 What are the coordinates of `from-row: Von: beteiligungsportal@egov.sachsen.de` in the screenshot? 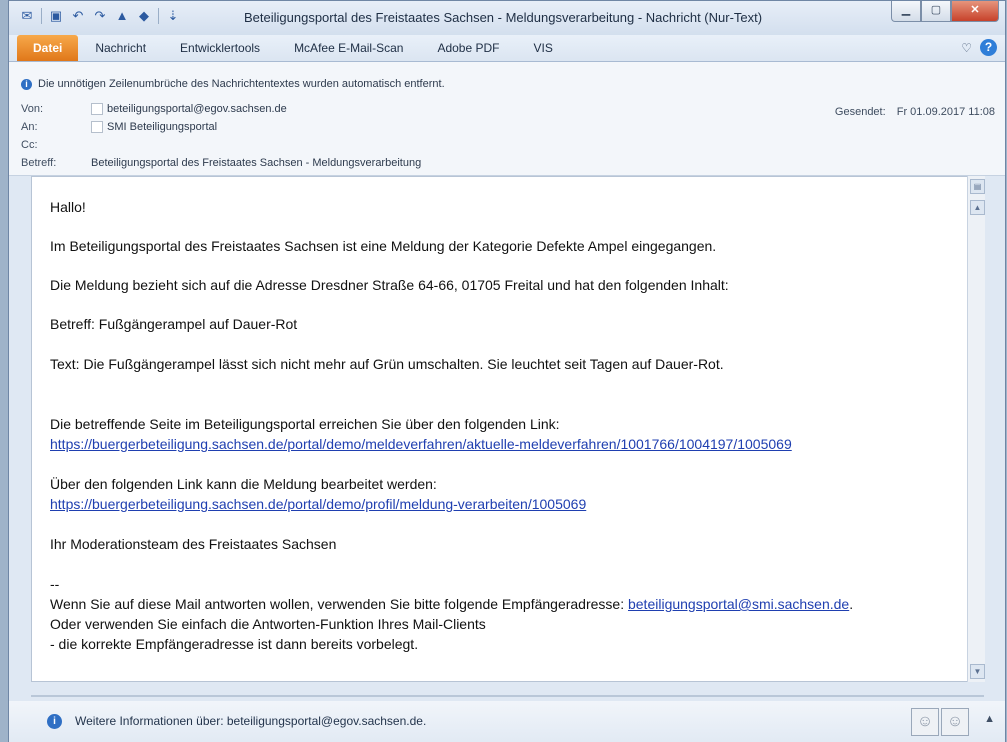 It's located at (154, 109).